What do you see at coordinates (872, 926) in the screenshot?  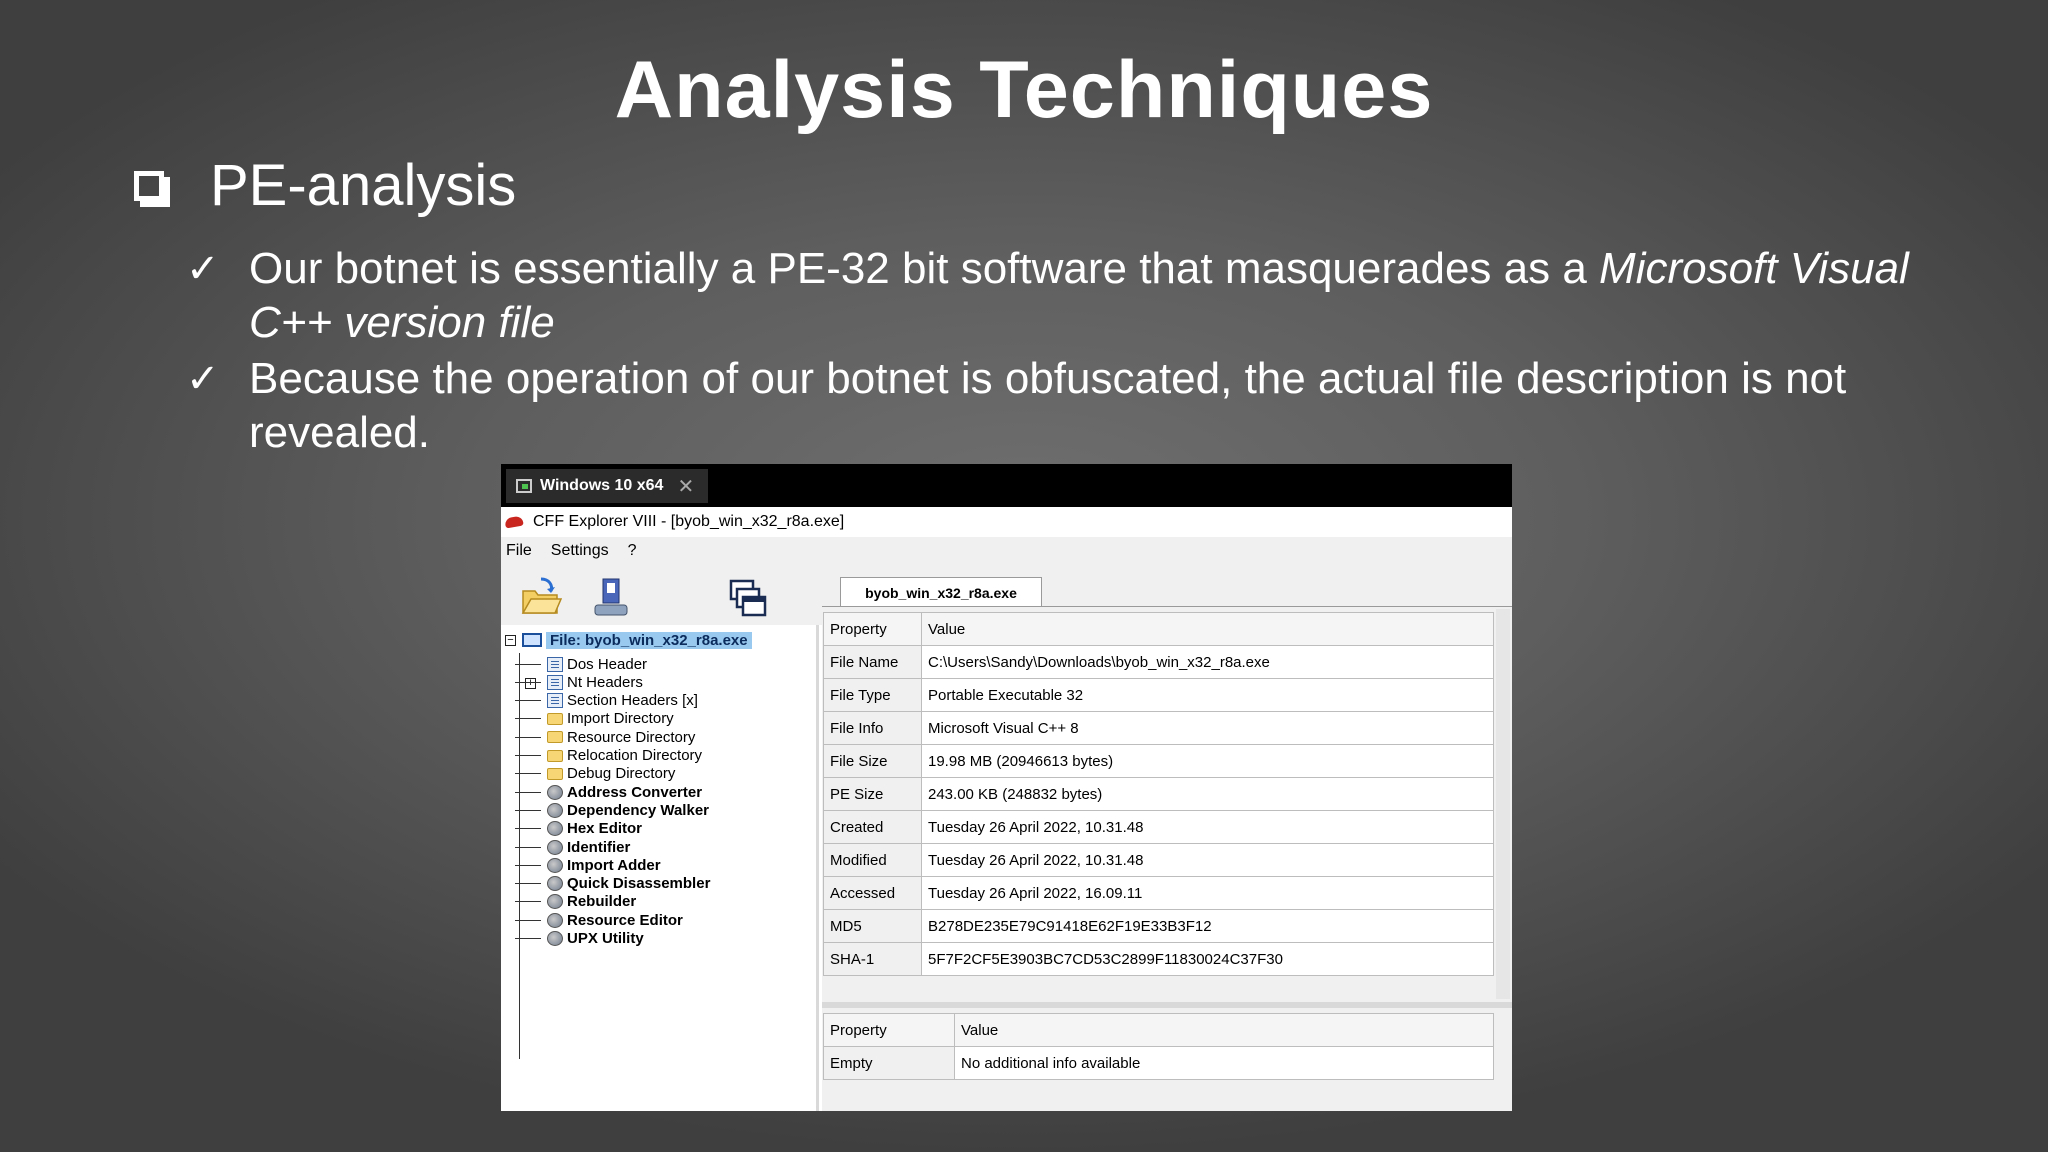 I see `property-cell: MD5` at bounding box center [872, 926].